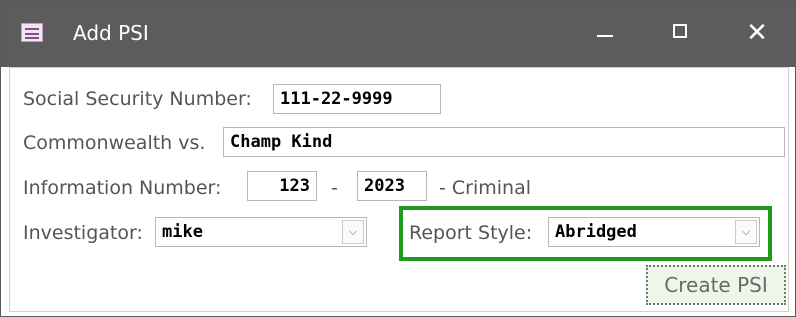 The height and width of the screenshot is (317, 796). I want to click on information-year-input: 2023, so click(392, 186).